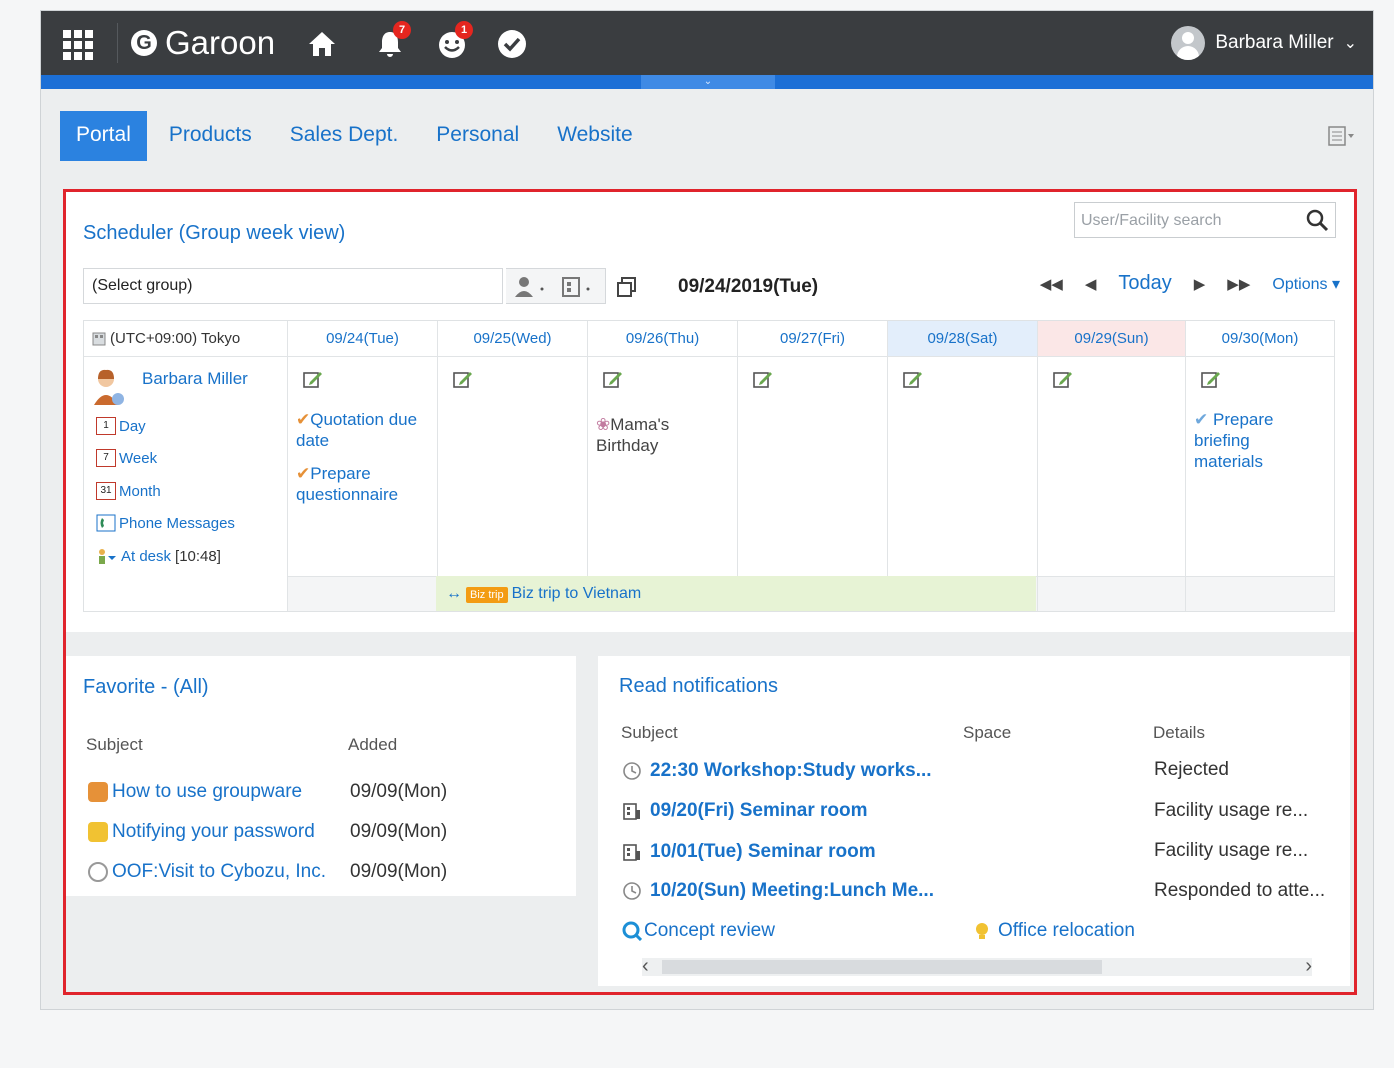 The height and width of the screenshot is (1068, 1394). I want to click on header-accent-bar: ⌄, so click(707, 82).